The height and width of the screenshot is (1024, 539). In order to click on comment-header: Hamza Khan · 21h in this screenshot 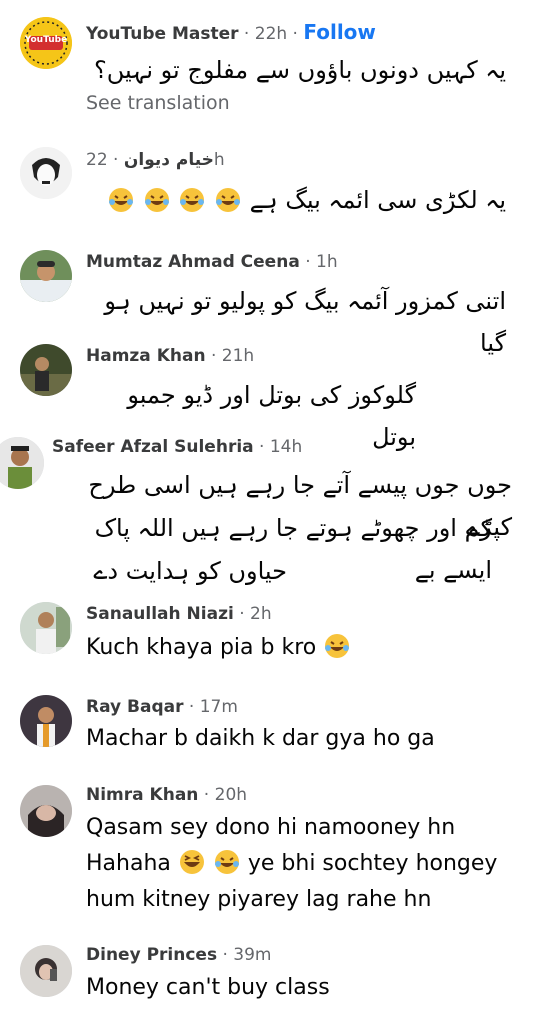, I will do `click(170, 356)`.